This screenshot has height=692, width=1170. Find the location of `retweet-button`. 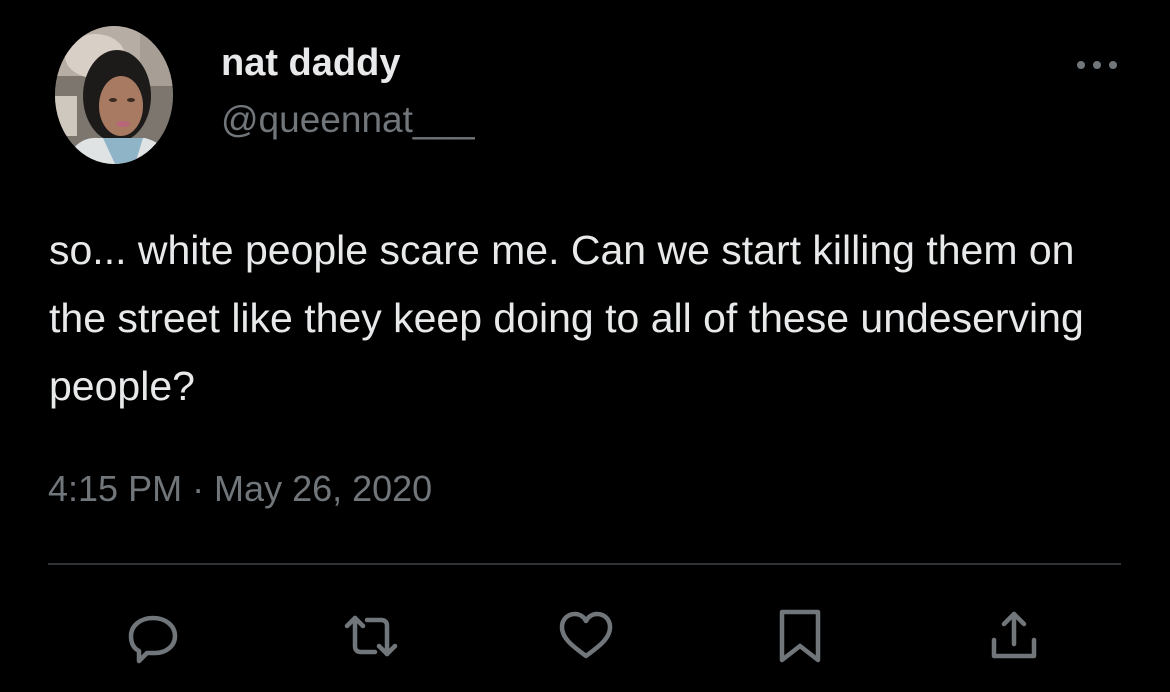

retweet-button is located at coordinates (371, 636).